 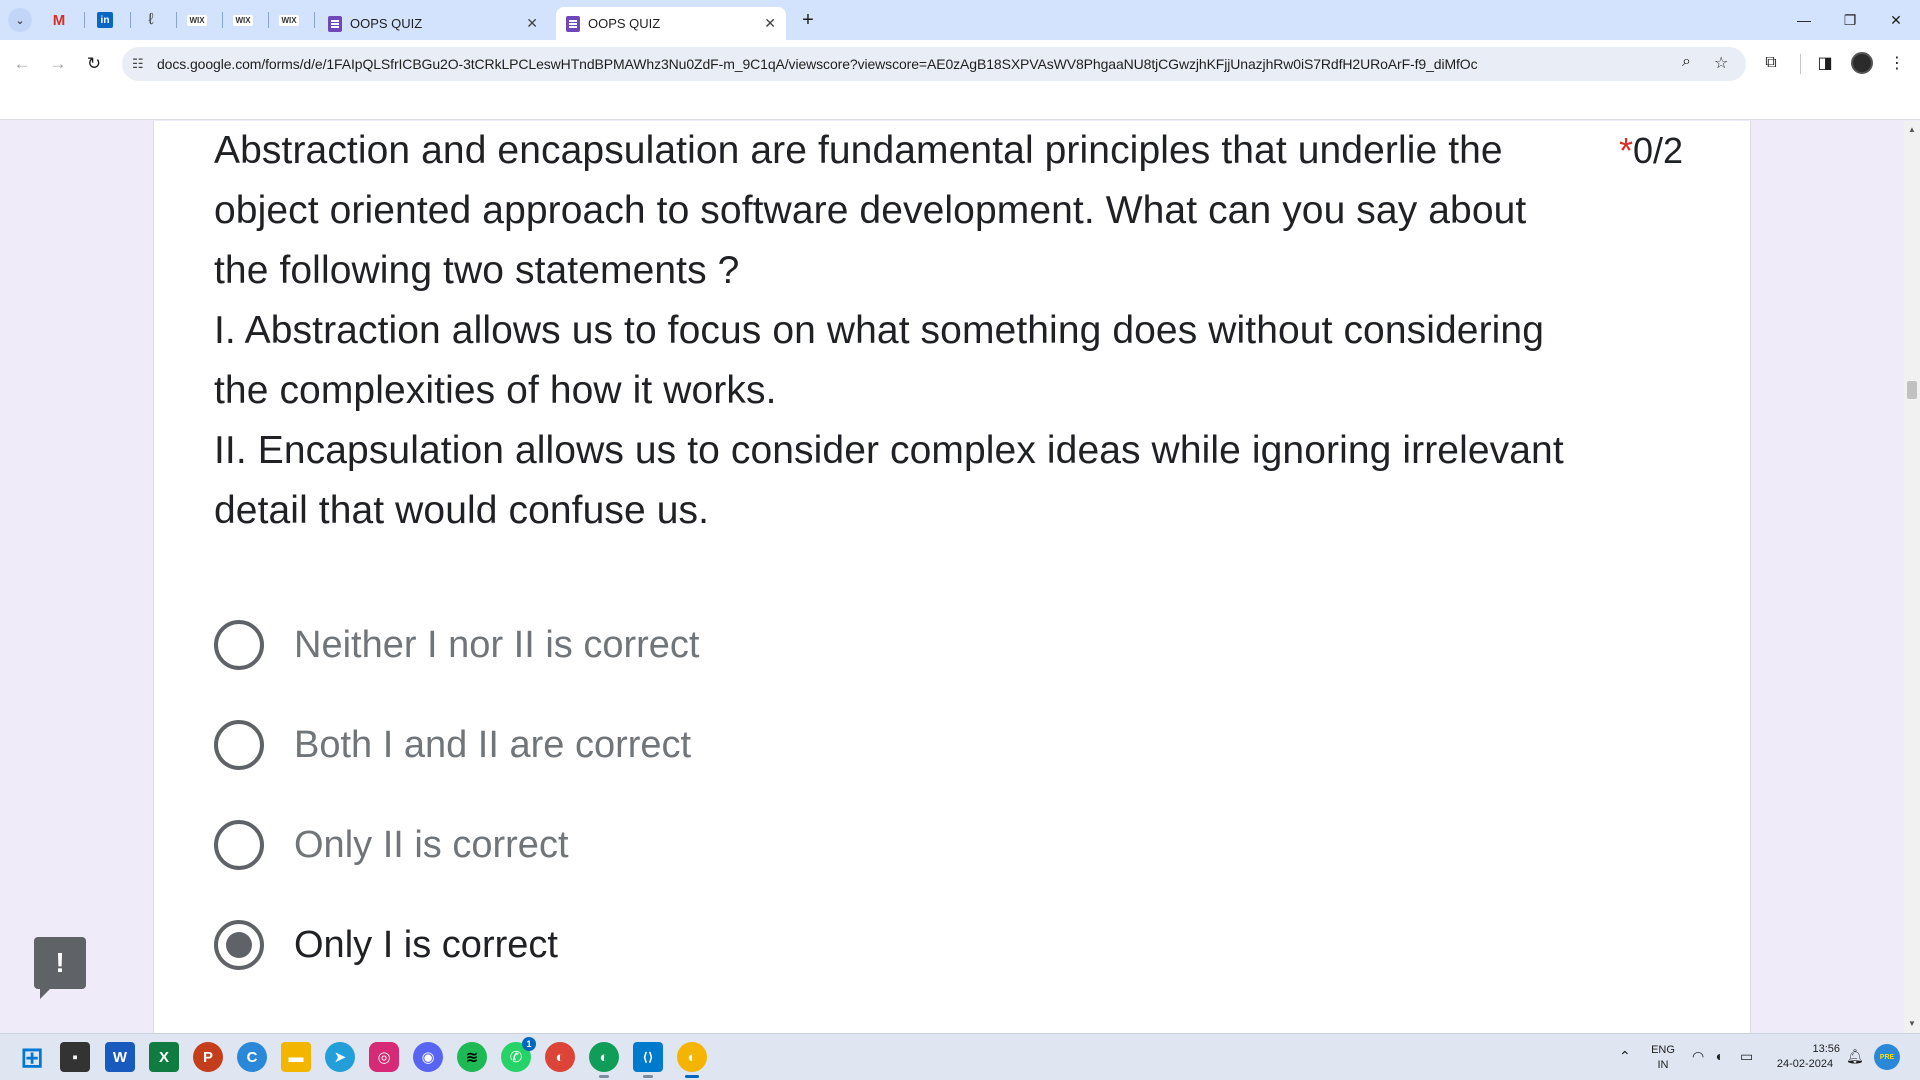 I want to click on windows-start-icon: ⊞, so click(x=32, y=1057).